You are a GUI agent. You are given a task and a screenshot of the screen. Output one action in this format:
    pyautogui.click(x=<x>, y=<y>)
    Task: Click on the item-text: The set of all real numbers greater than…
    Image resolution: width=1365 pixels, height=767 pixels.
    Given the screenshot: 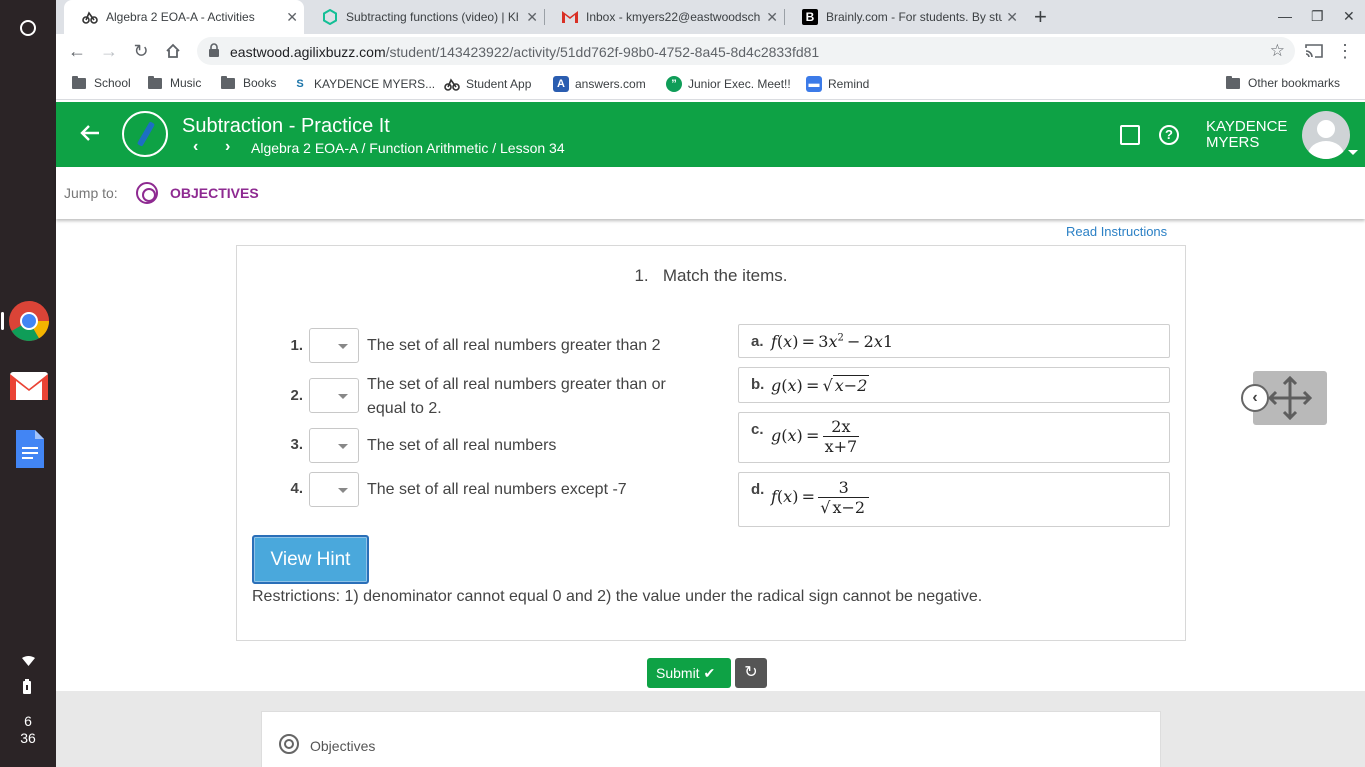 What is the action you would take?
    pyautogui.click(x=514, y=345)
    